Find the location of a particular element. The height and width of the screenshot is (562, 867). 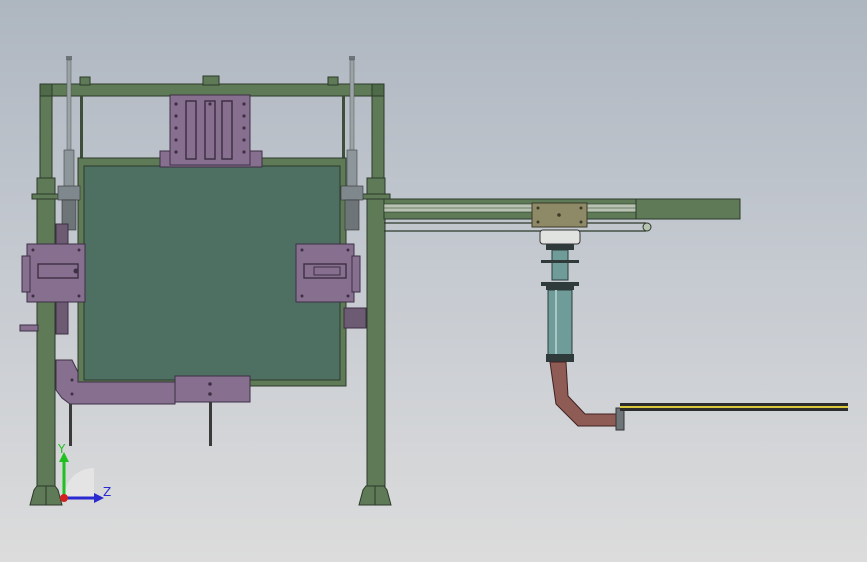

pipe-flange is located at coordinates (620, 419).